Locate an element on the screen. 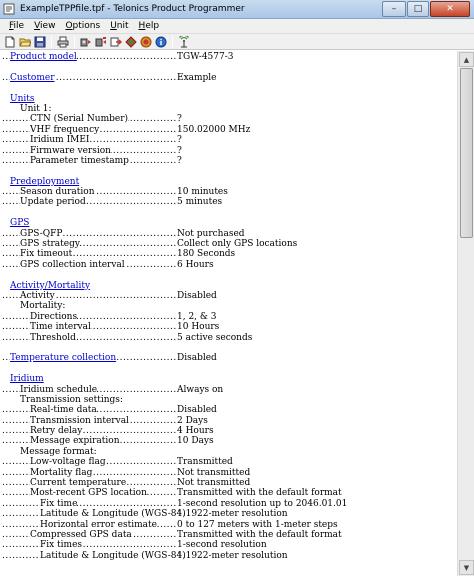  setting-label: Transmission settings: is located at coordinates (71, 400).